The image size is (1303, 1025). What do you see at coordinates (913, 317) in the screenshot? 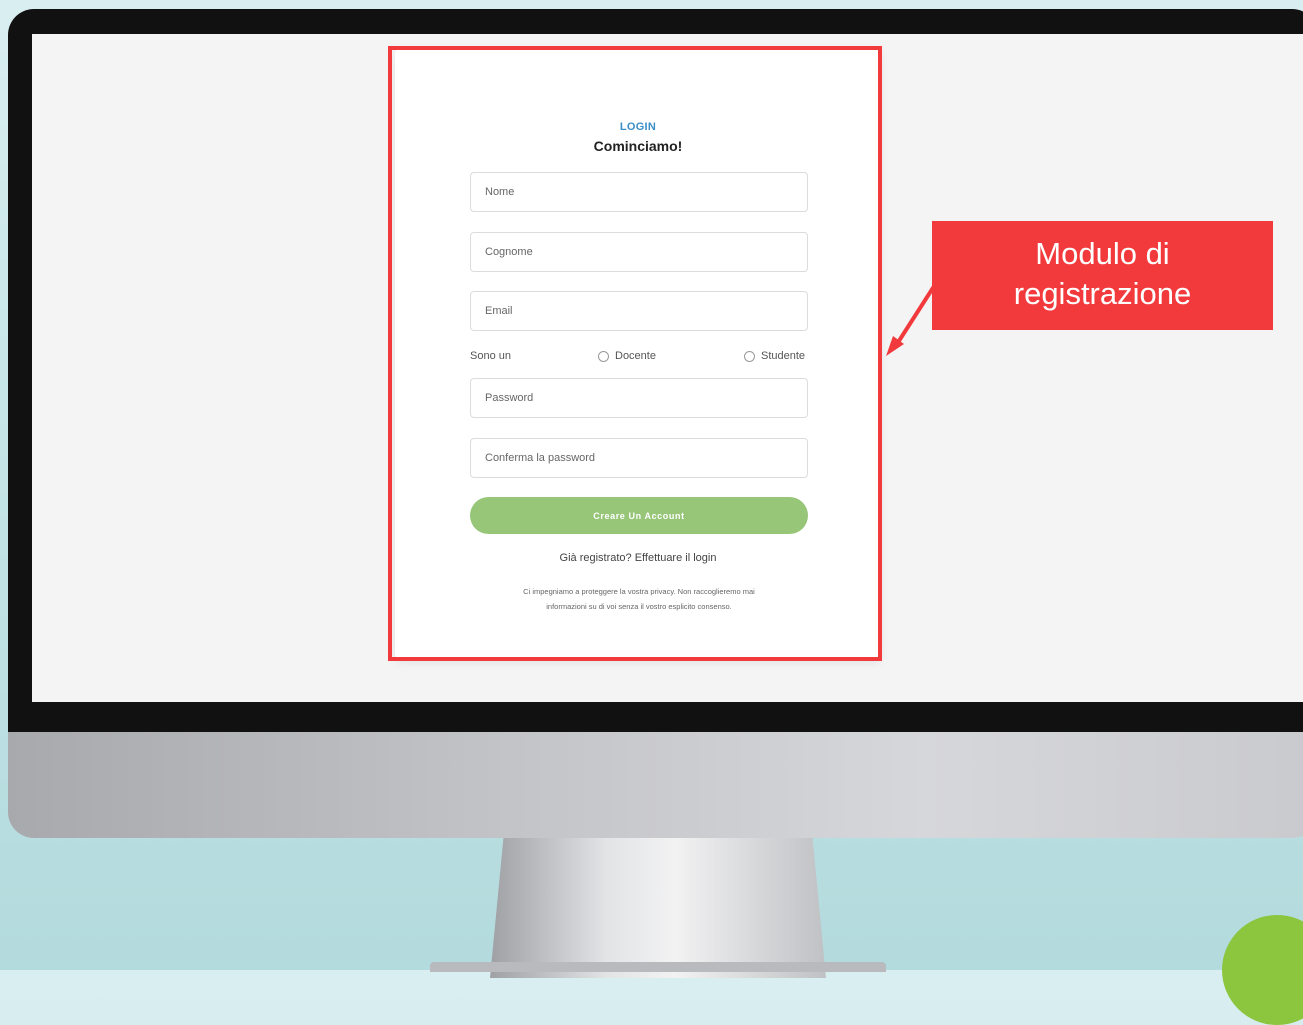
I see `callout-arrow-icon` at bounding box center [913, 317].